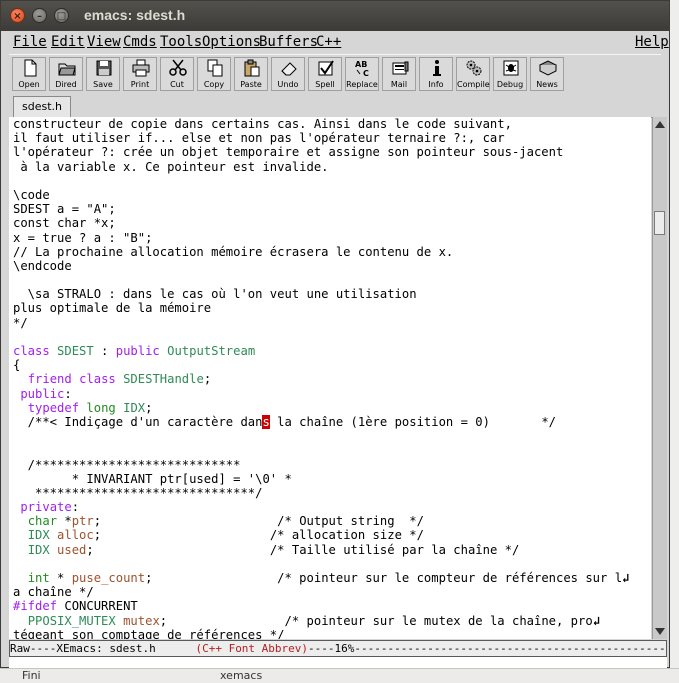 The image size is (679, 683). What do you see at coordinates (140, 74) in the screenshot?
I see `print-button: Print` at bounding box center [140, 74].